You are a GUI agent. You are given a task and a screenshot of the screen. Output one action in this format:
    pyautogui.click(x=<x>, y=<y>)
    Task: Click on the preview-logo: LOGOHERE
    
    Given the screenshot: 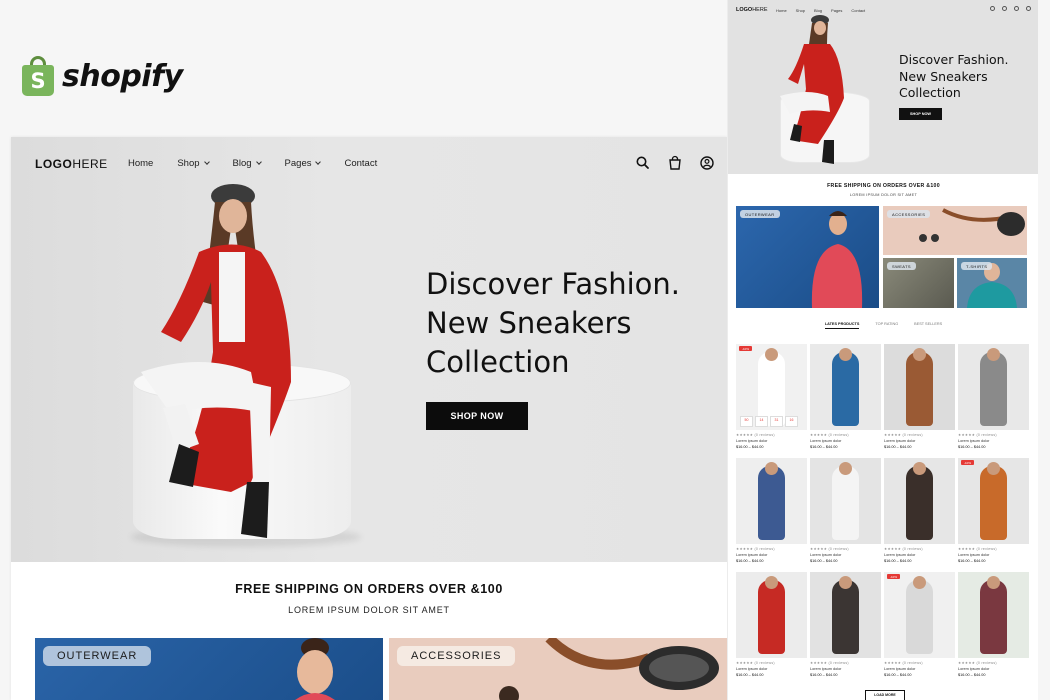 What is the action you would take?
    pyautogui.click(x=751, y=10)
    